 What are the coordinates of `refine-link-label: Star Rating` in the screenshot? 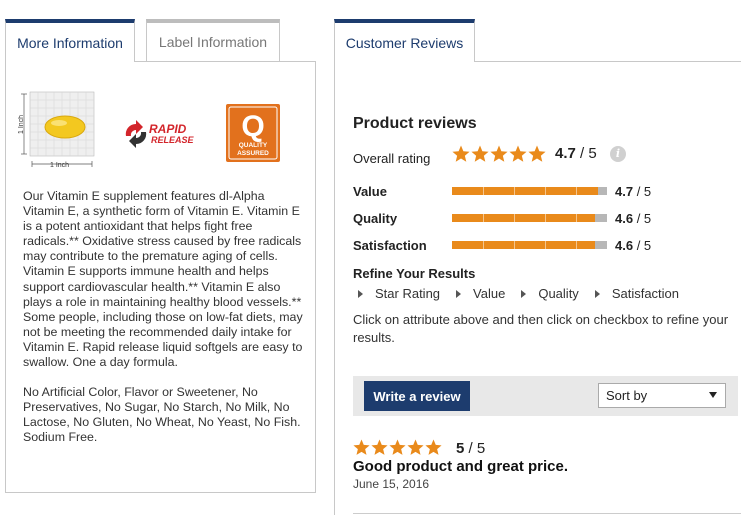 It's located at (408, 293).